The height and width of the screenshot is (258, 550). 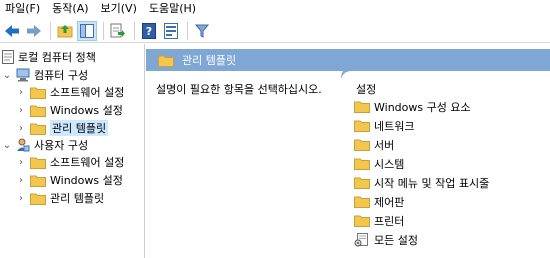 I want to click on list-item-label: 시스템, so click(x=389, y=164).